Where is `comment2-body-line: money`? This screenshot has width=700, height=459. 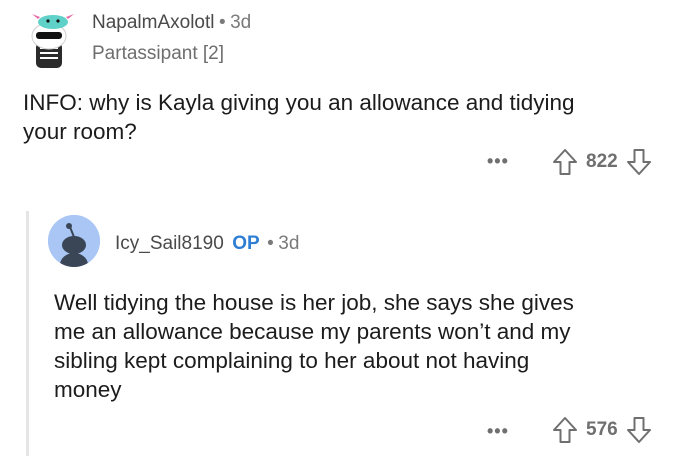 comment2-body-line: money is located at coordinates (88, 389).